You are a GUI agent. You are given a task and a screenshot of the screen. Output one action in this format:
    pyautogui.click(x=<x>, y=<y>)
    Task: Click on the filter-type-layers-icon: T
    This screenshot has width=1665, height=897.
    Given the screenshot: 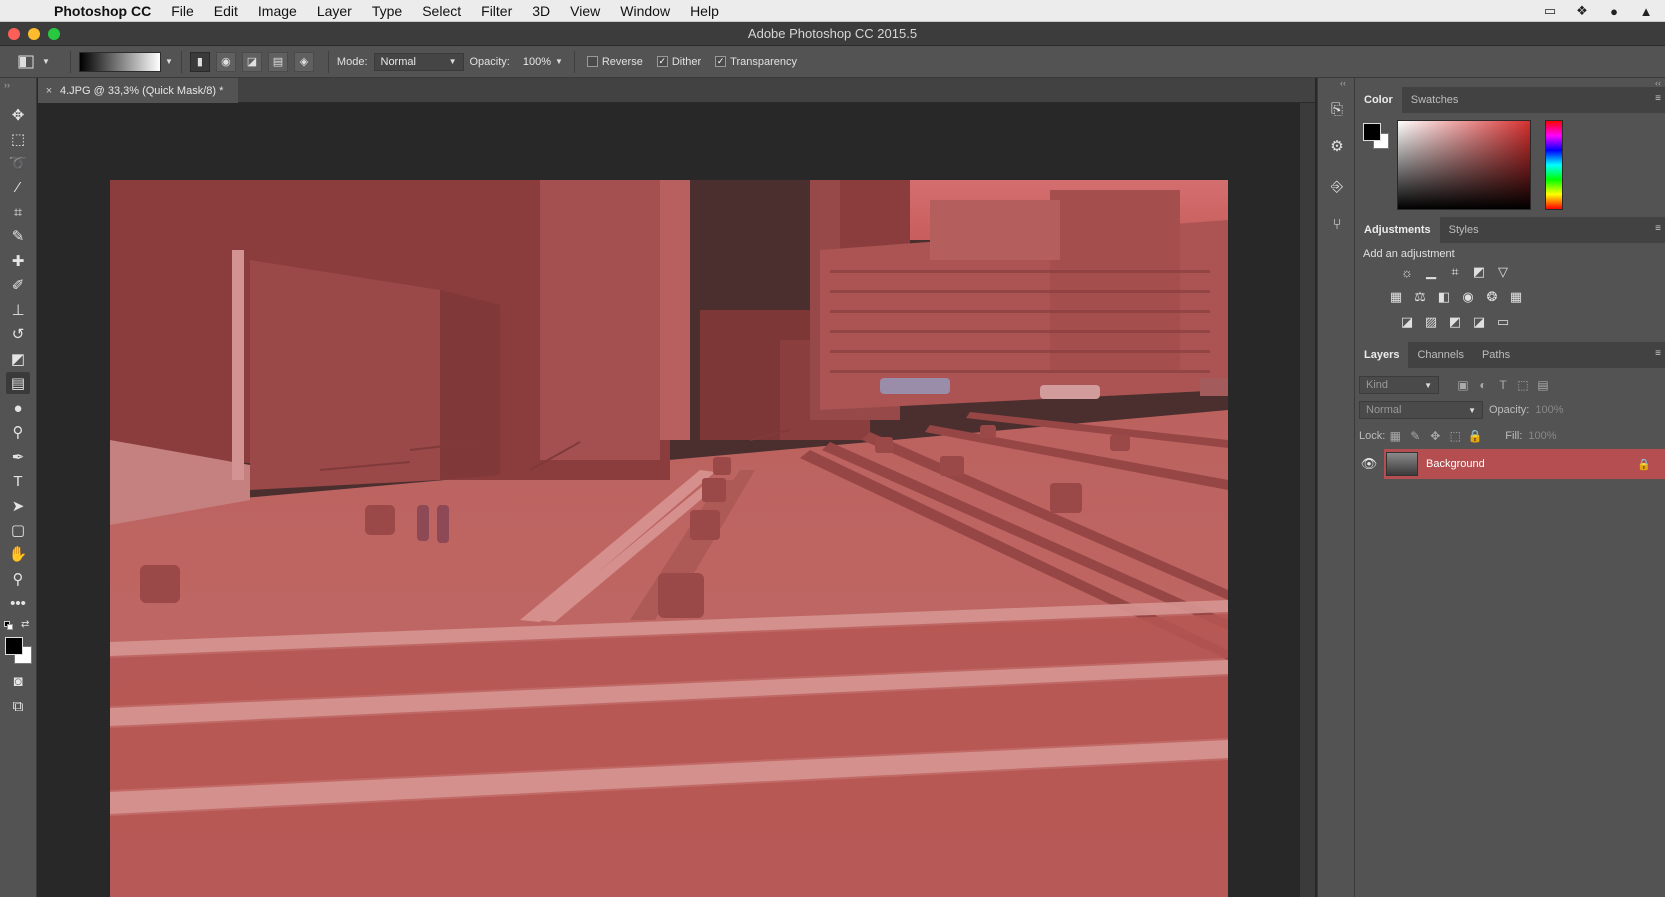 What is the action you would take?
    pyautogui.click(x=1503, y=385)
    